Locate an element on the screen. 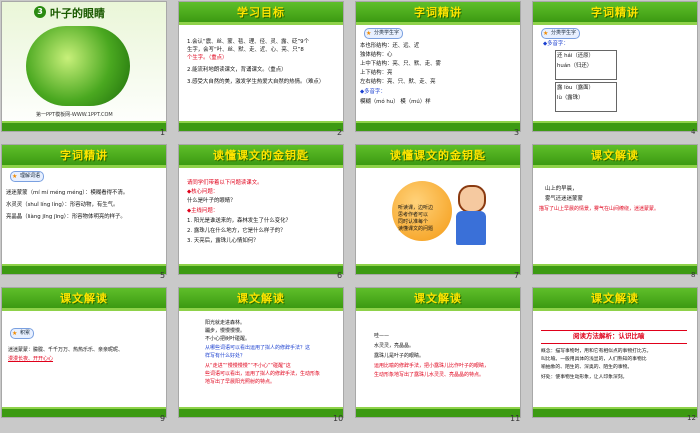 This screenshot has width=700, height=433. text-line: 漫漫长夜、开开心心 is located at coordinates (31, 359).